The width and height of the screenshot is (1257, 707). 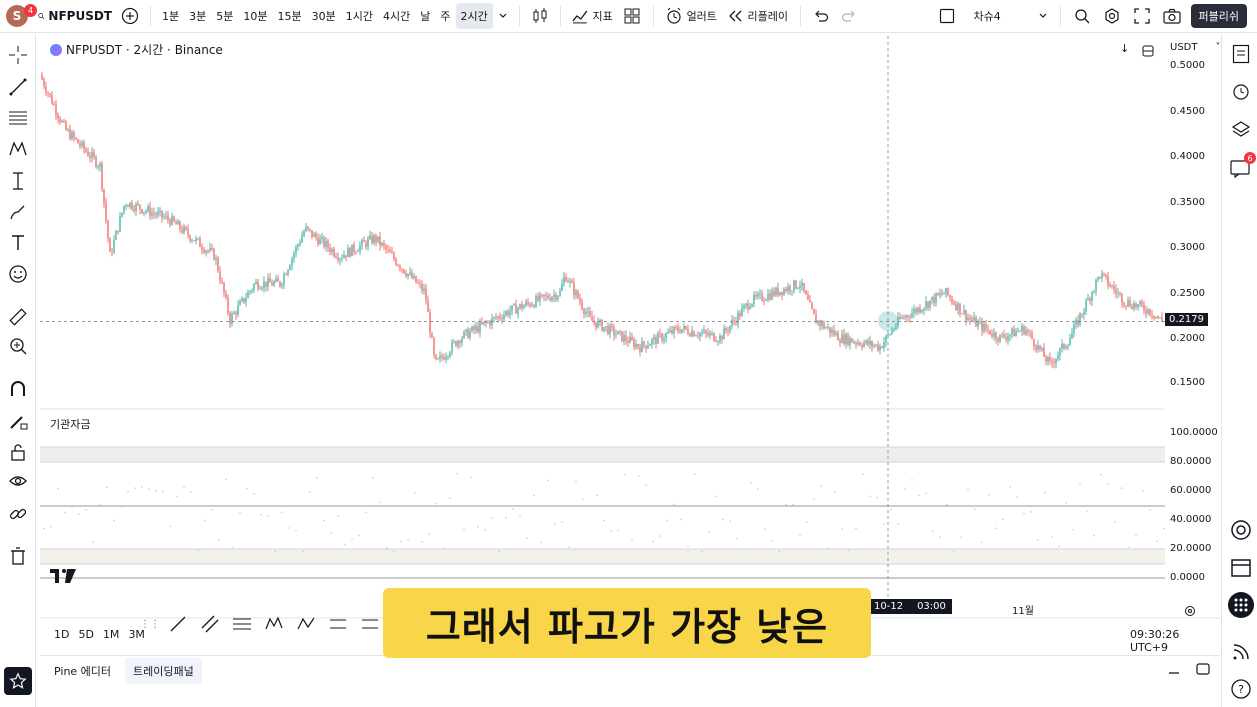 What do you see at coordinates (70, 424) in the screenshot?
I see `indicator-legend: 기관자금` at bounding box center [70, 424].